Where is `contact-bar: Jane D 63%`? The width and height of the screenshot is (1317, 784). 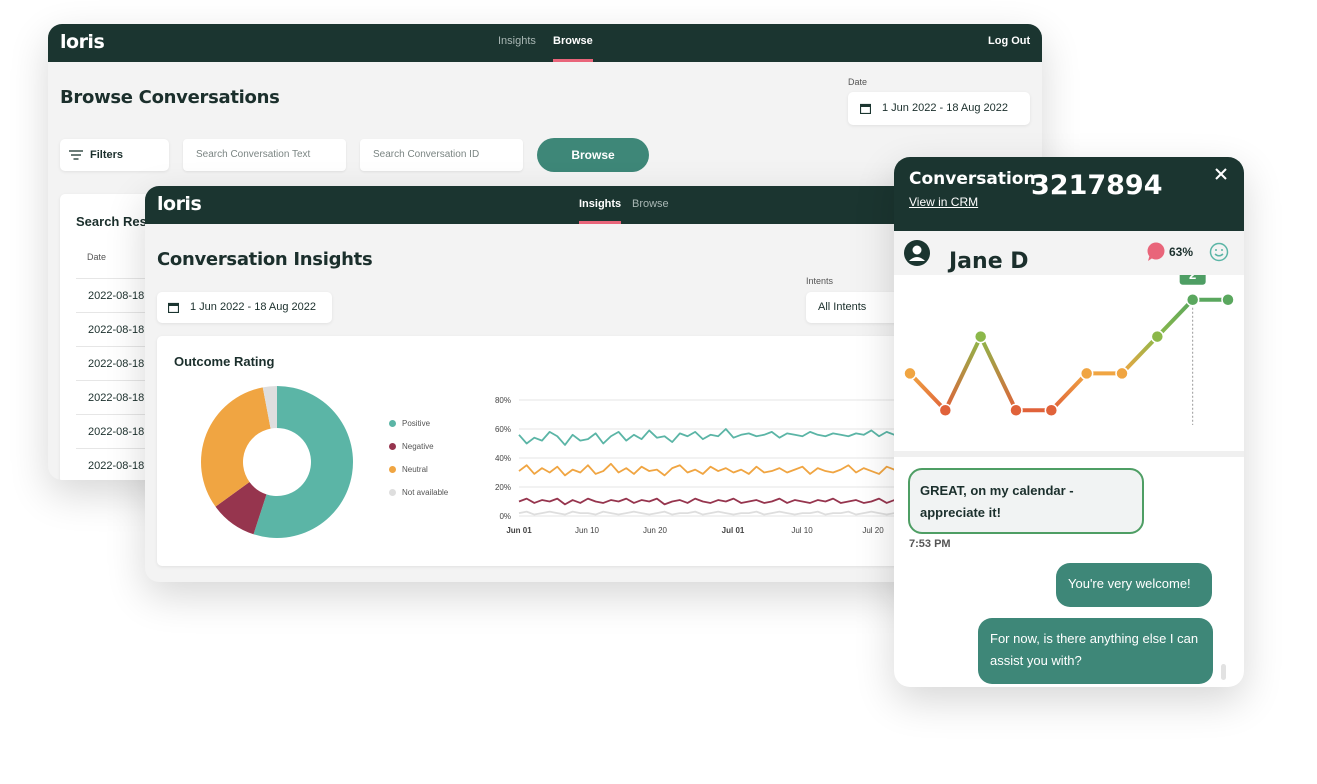
contact-bar: Jane D 63% is located at coordinates (1069, 253).